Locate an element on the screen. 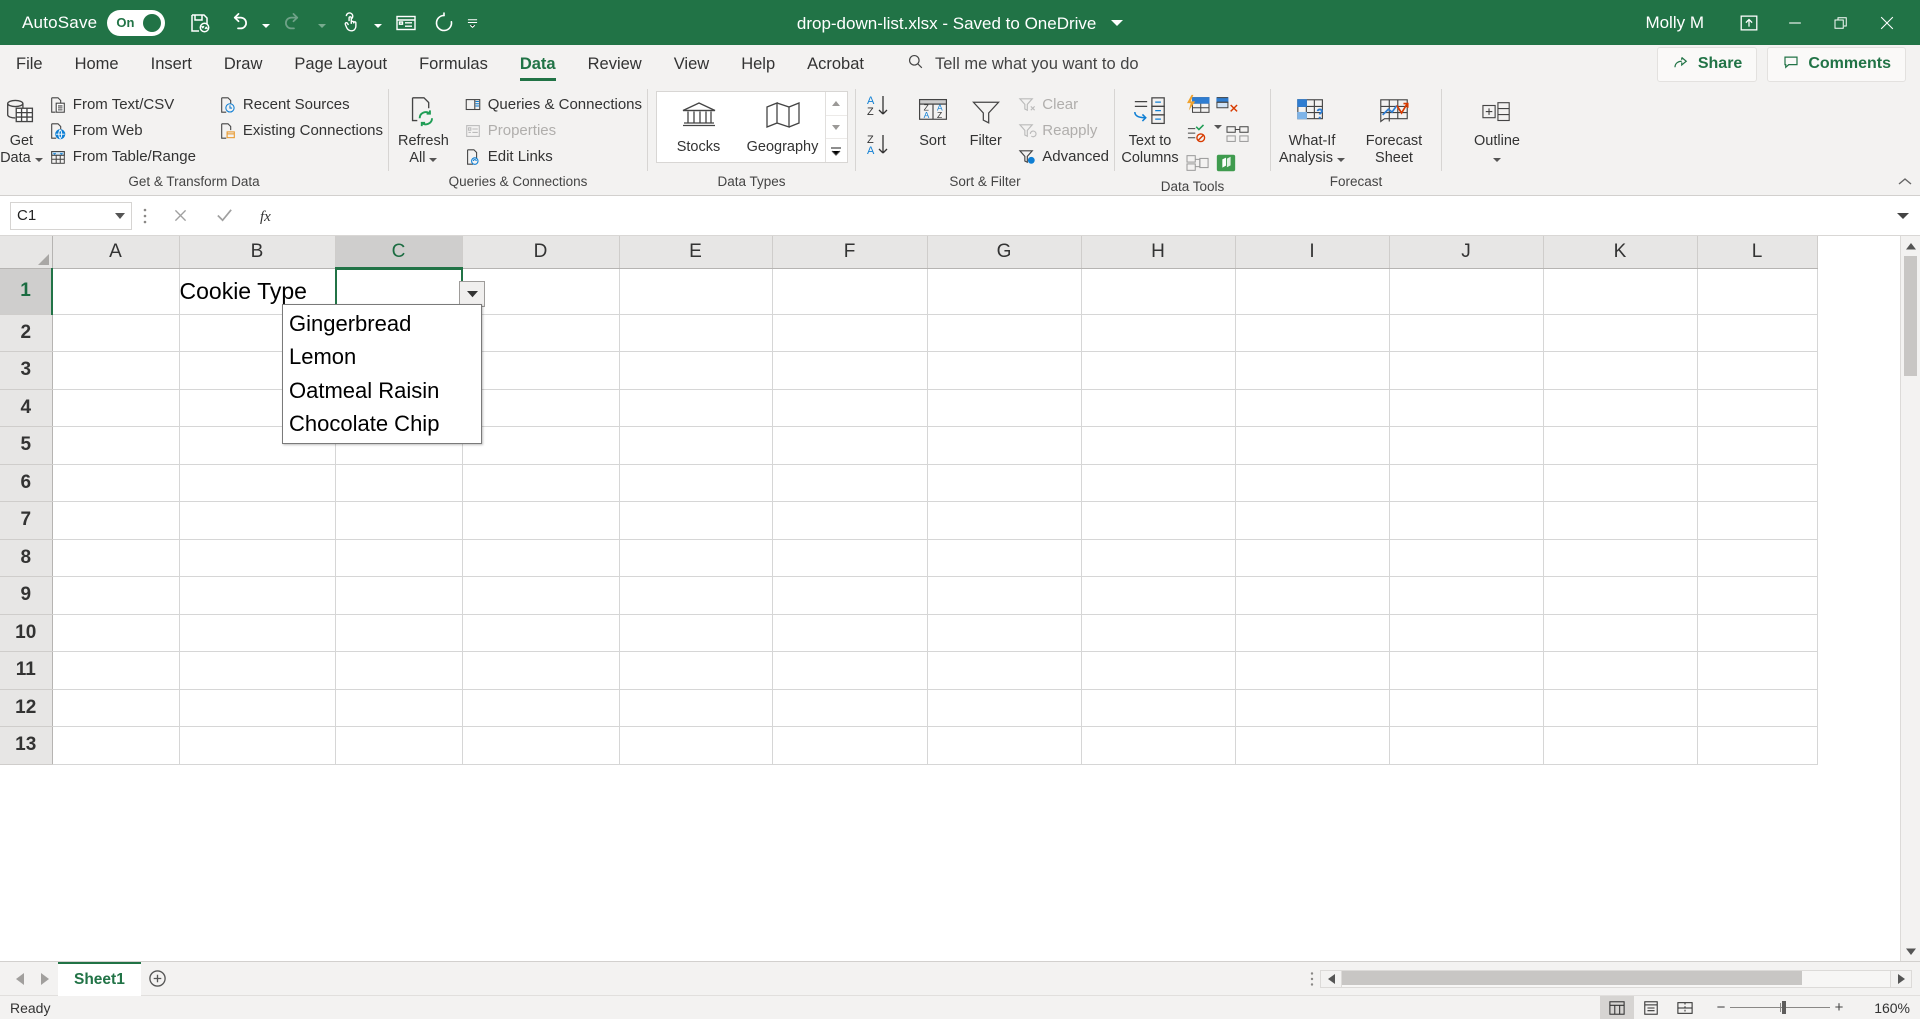 The width and height of the screenshot is (1920, 1019). zoom-handle is located at coordinates (1784, 1007).